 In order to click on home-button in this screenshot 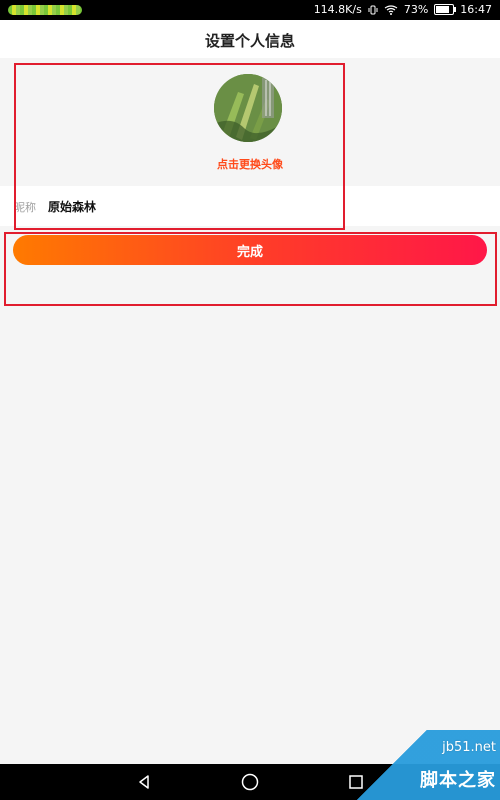, I will do `click(250, 782)`.